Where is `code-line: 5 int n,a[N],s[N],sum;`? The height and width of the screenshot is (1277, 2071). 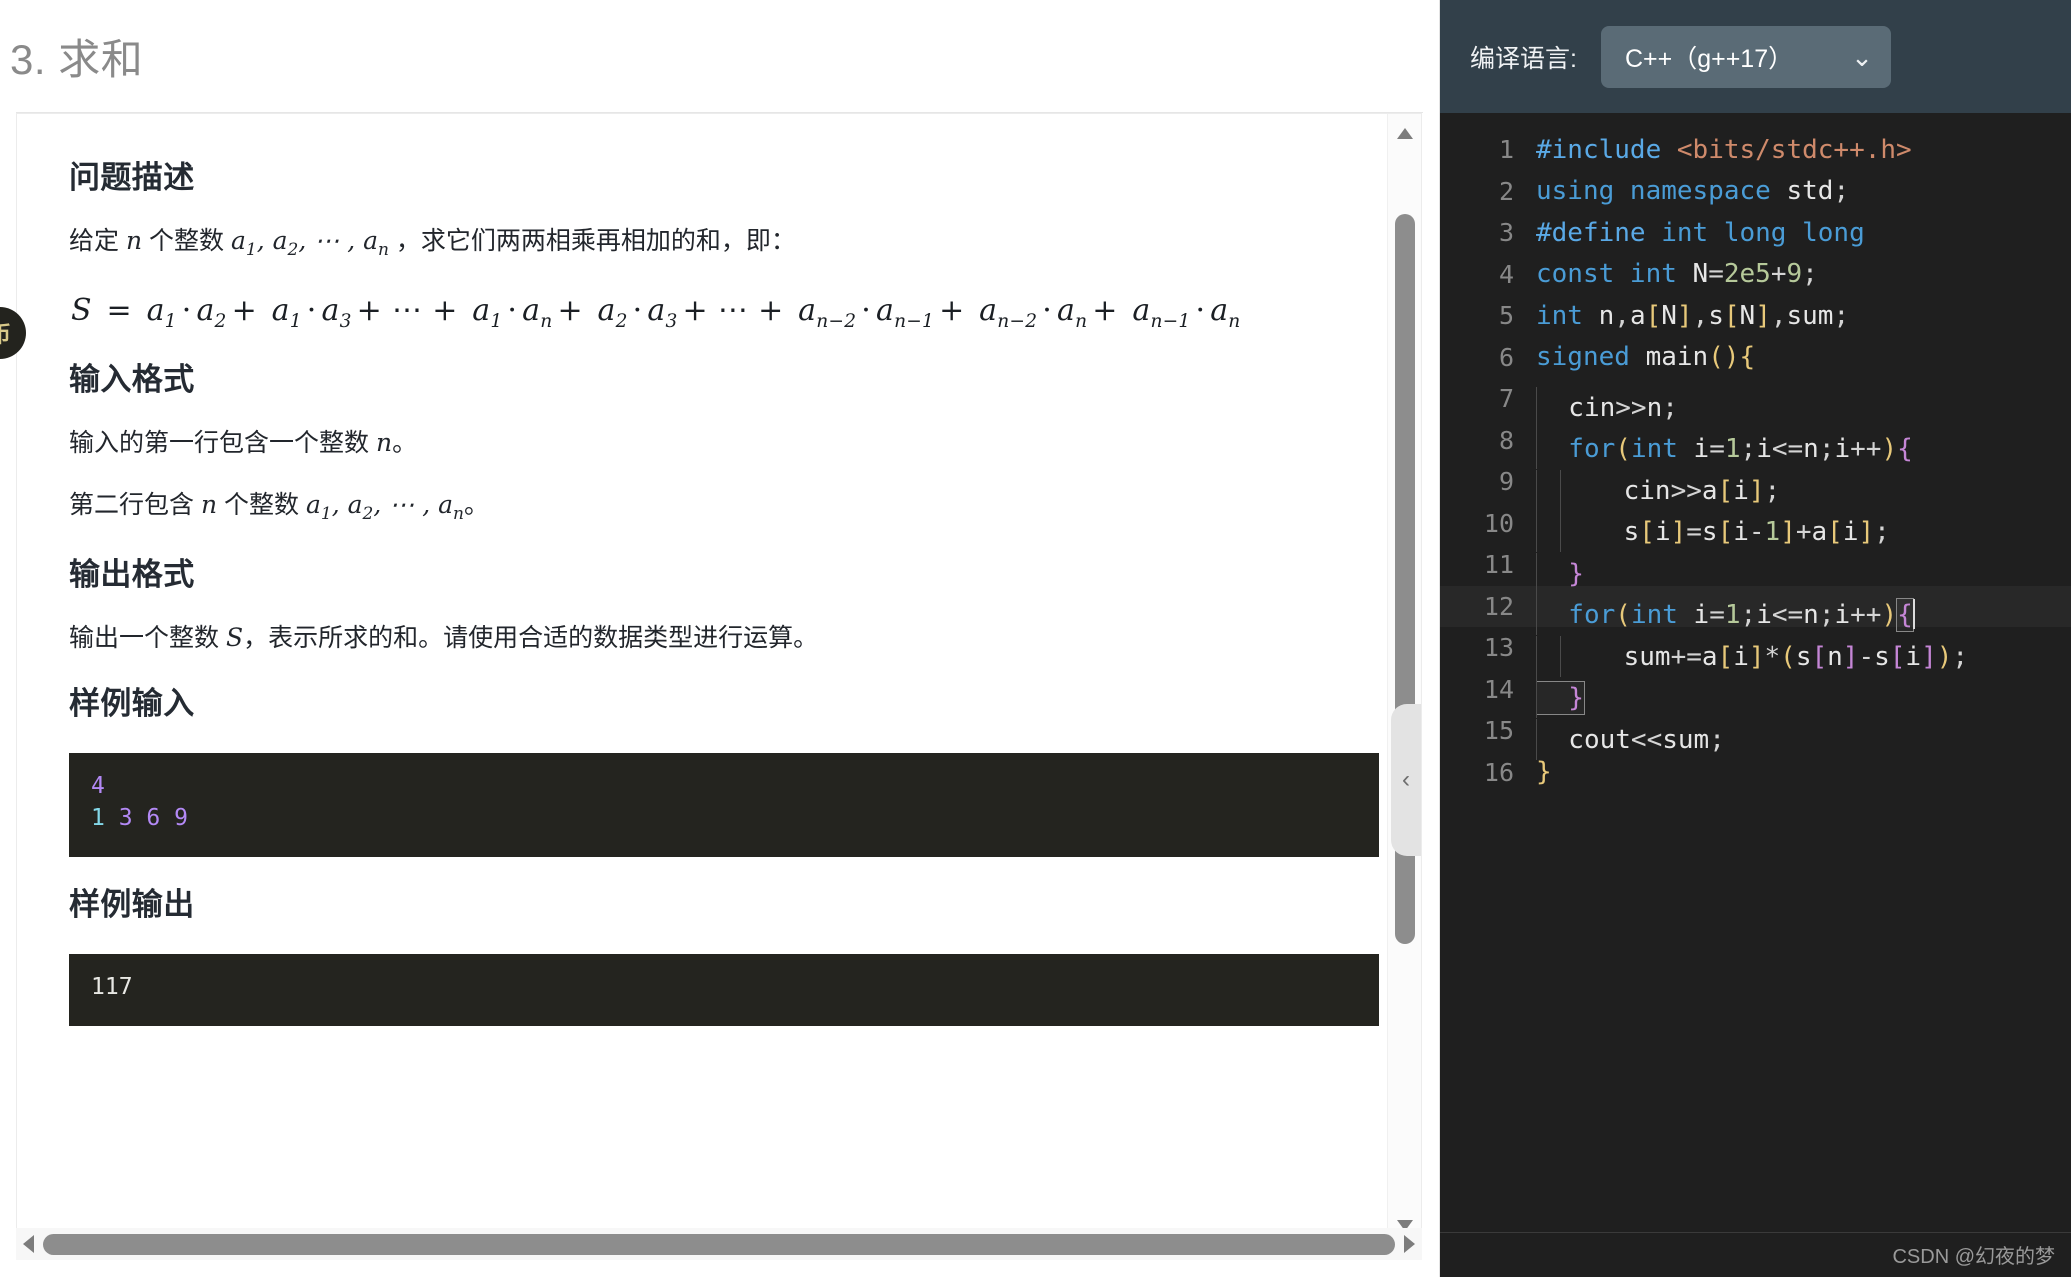
code-line: 5 int n,a[N],s[N],sum; is located at coordinates (1755, 316).